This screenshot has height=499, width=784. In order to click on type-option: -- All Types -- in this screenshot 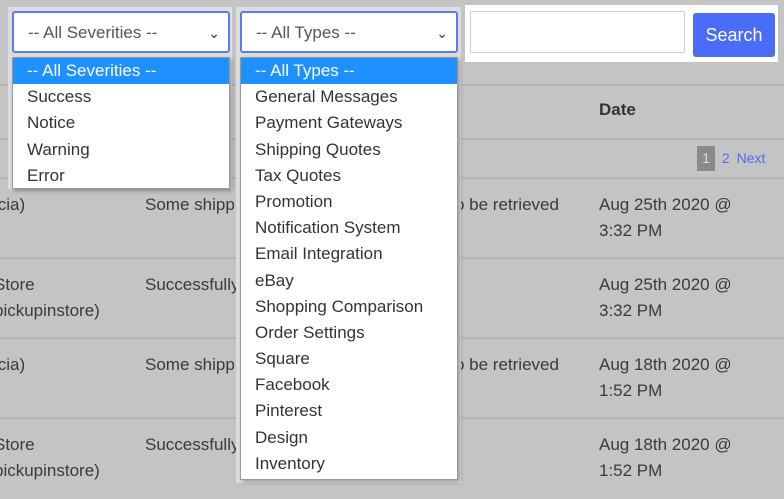, I will do `click(349, 71)`.